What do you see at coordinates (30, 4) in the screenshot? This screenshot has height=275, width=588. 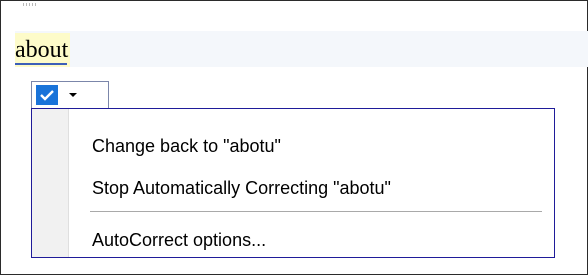 I see `ruler-marks` at bounding box center [30, 4].